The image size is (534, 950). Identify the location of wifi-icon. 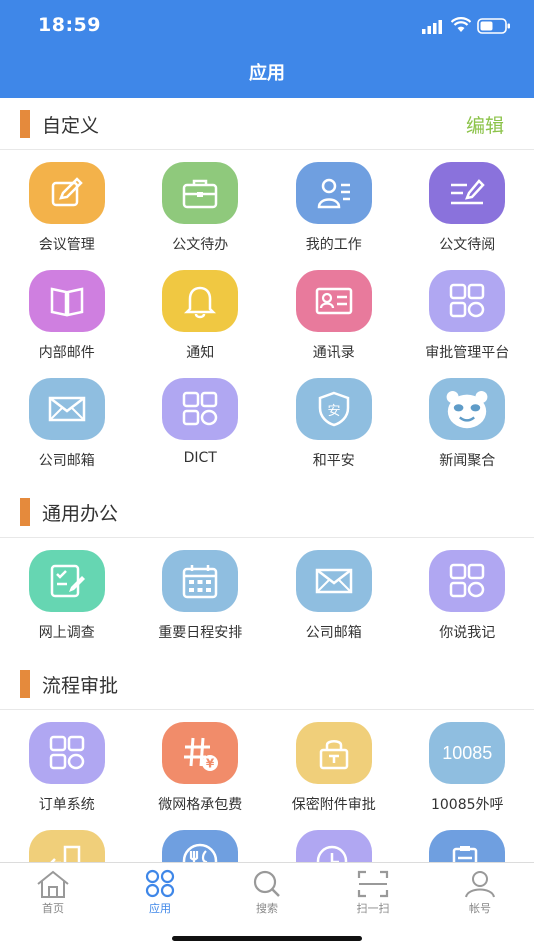
(461, 24).